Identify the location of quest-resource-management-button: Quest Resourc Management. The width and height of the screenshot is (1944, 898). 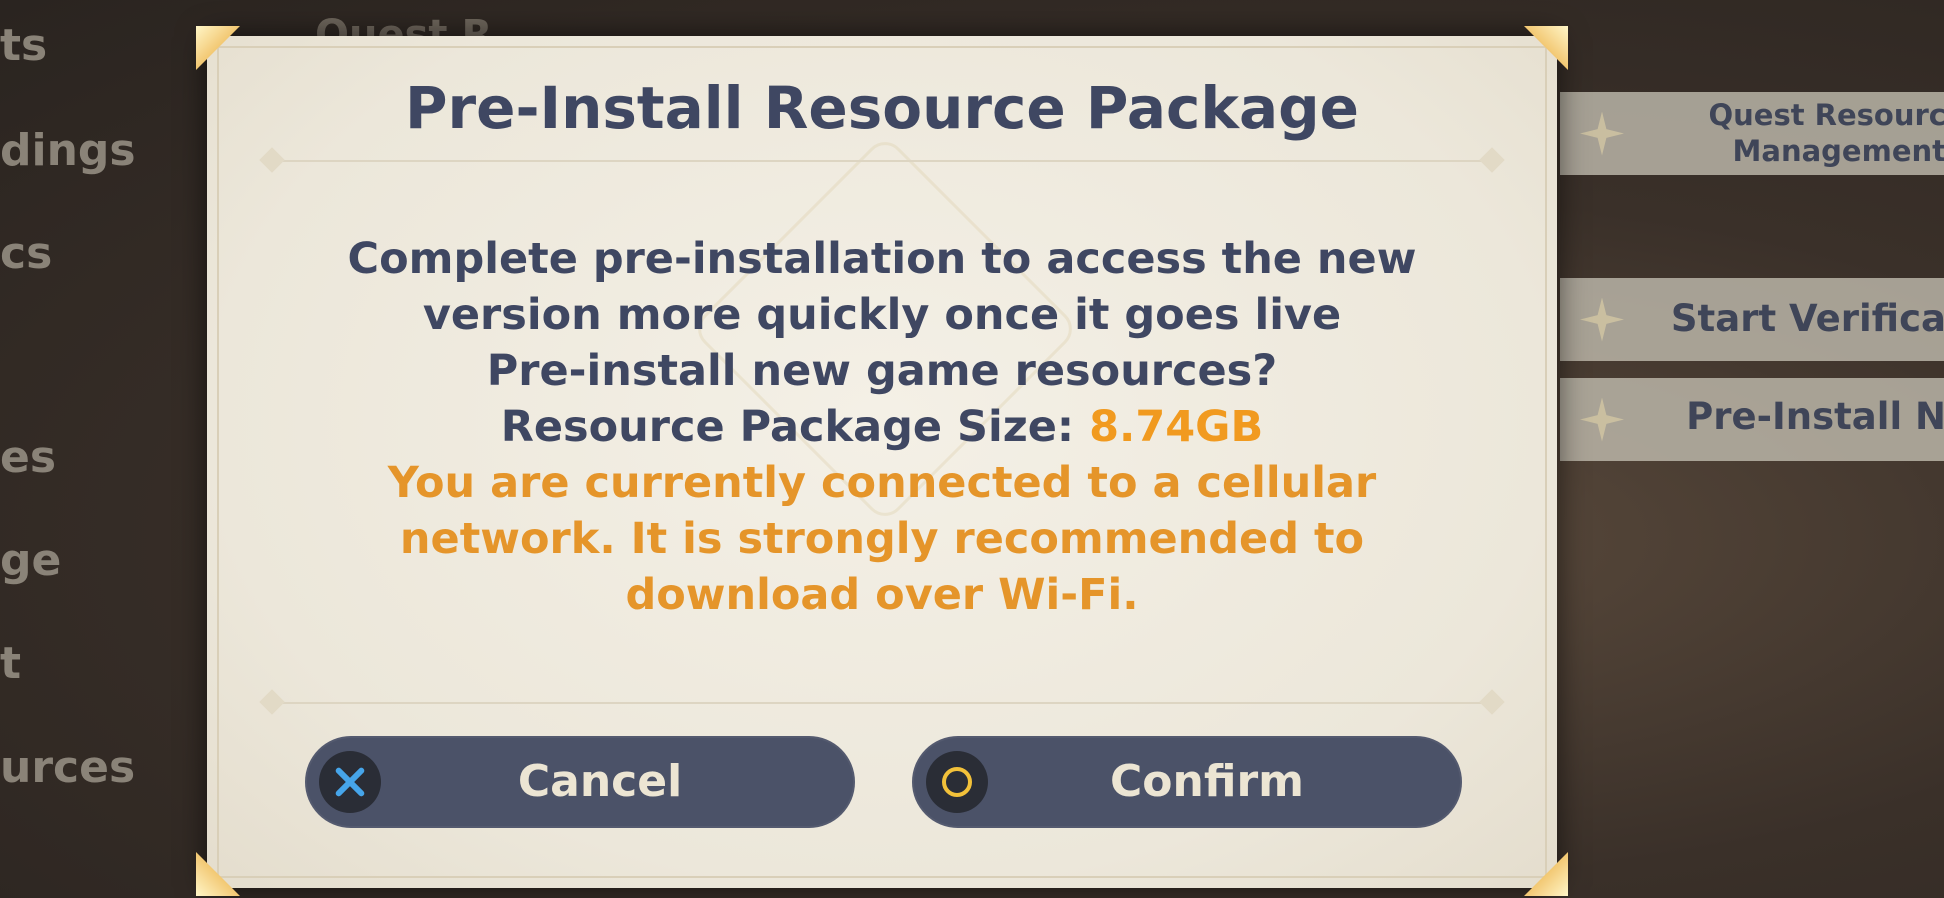
(1752, 133).